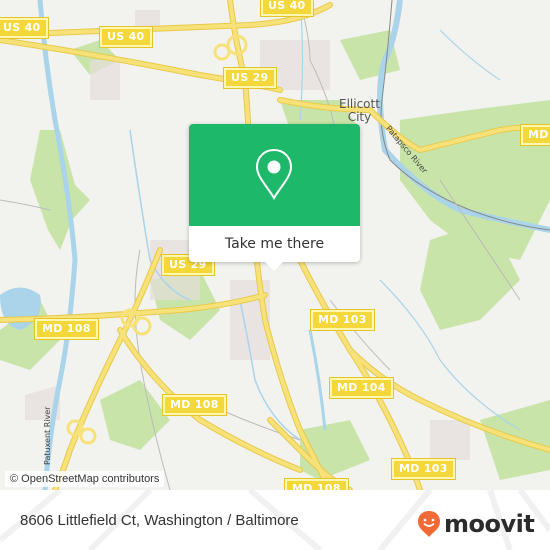  What do you see at coordinates (359, 117) in the screenshot?
I see `place-label-line: City` at bounding box center [359, 117].